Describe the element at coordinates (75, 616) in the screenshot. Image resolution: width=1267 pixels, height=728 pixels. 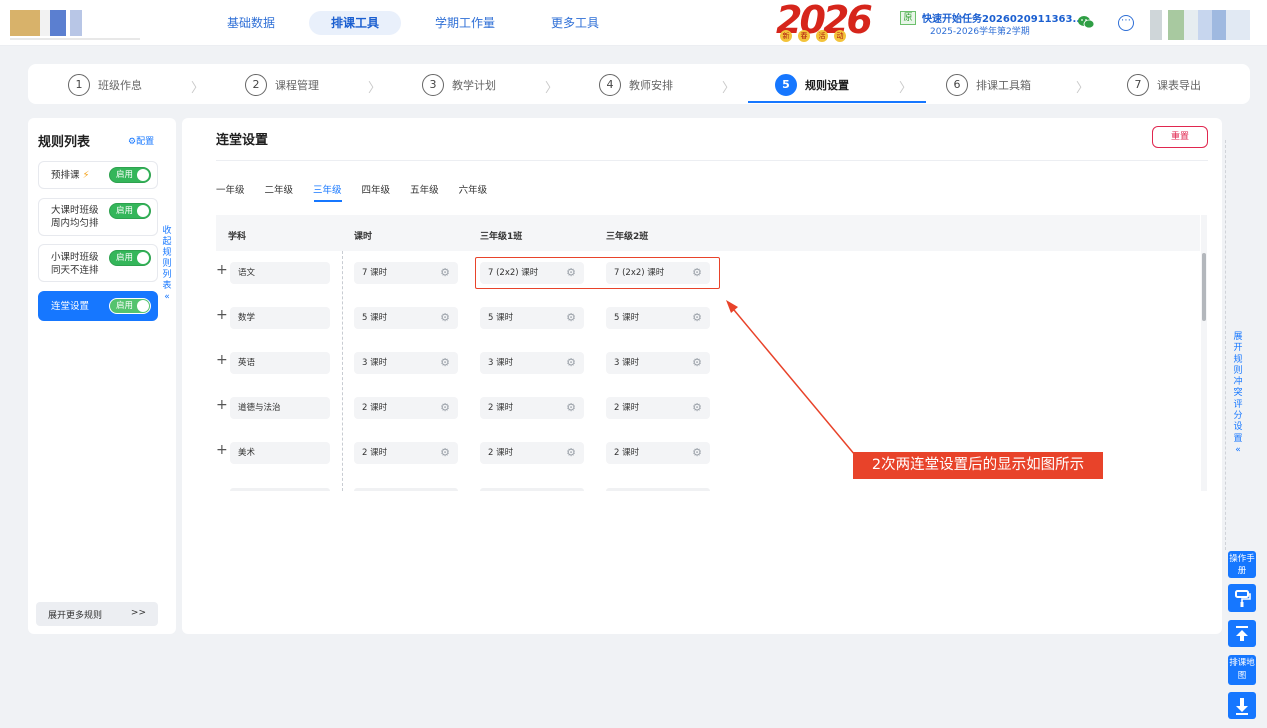
I see `more-rules-label: 展开更多规则` at that location.